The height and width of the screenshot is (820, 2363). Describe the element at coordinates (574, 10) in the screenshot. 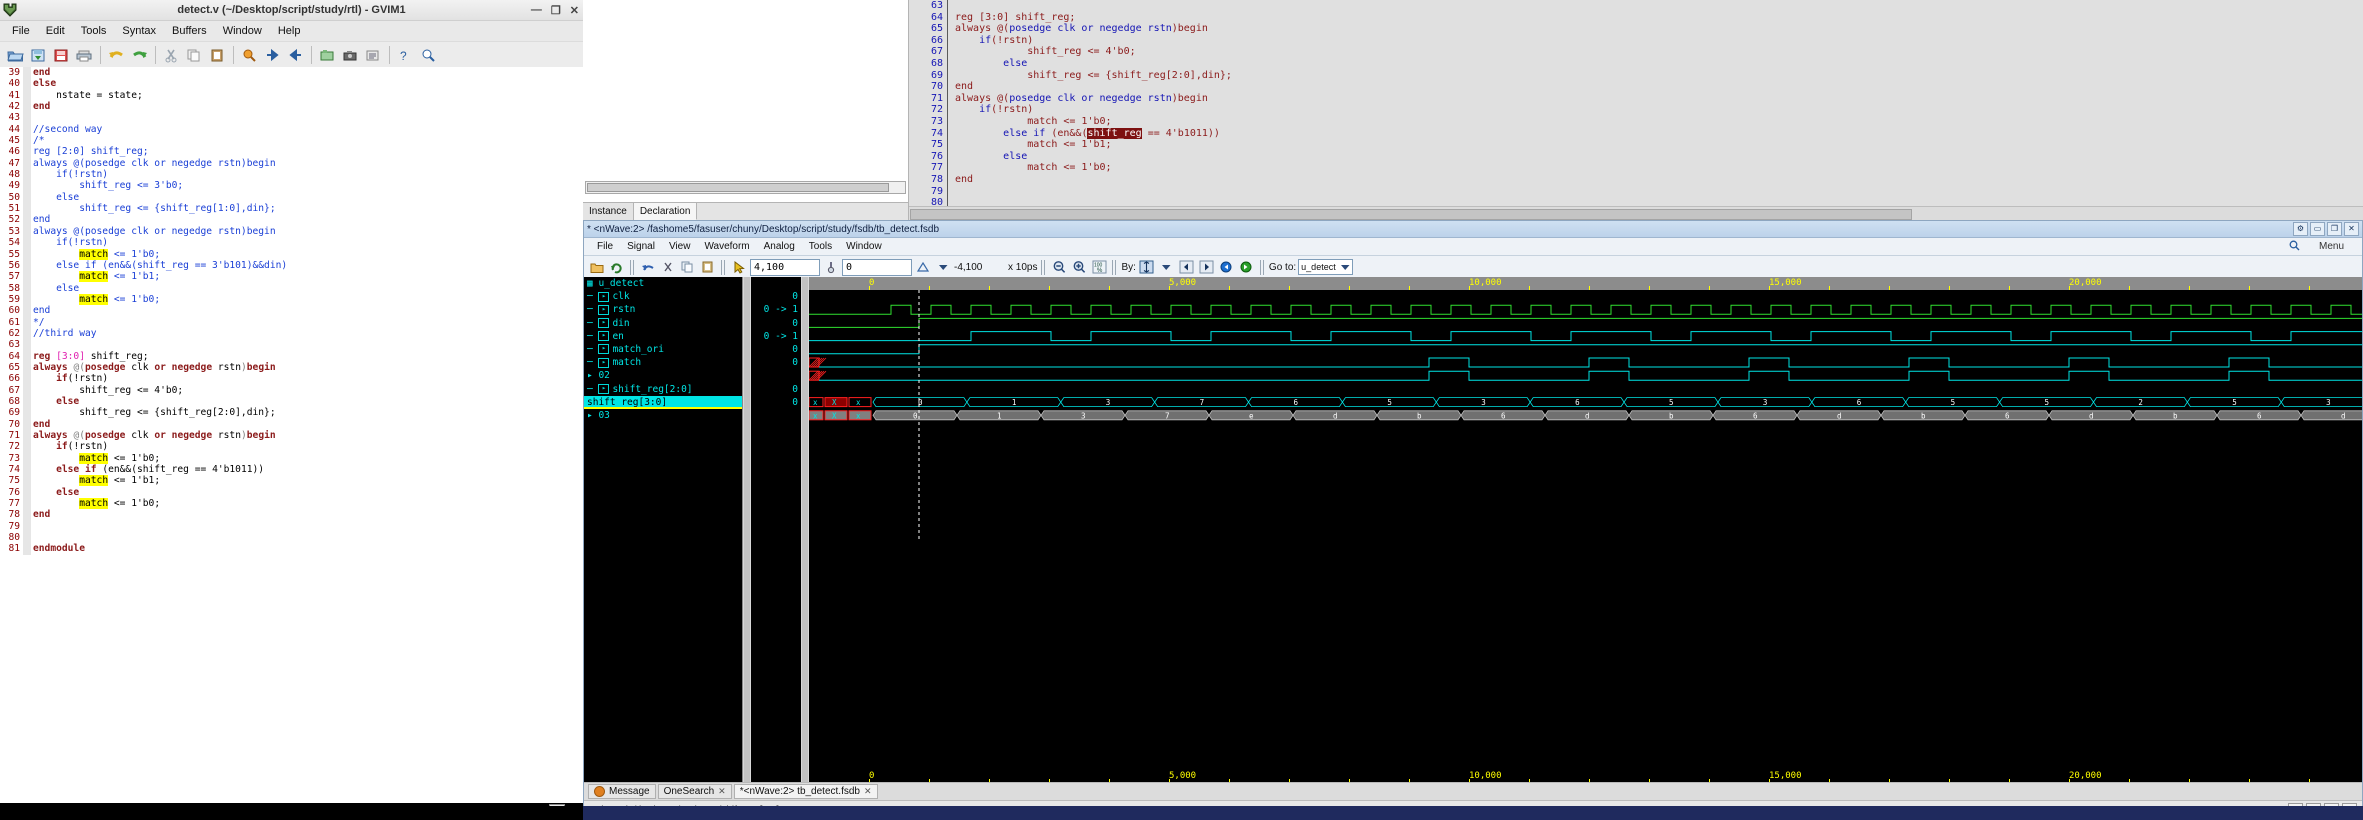

I see `gvim-close-button: ✕` at that location.